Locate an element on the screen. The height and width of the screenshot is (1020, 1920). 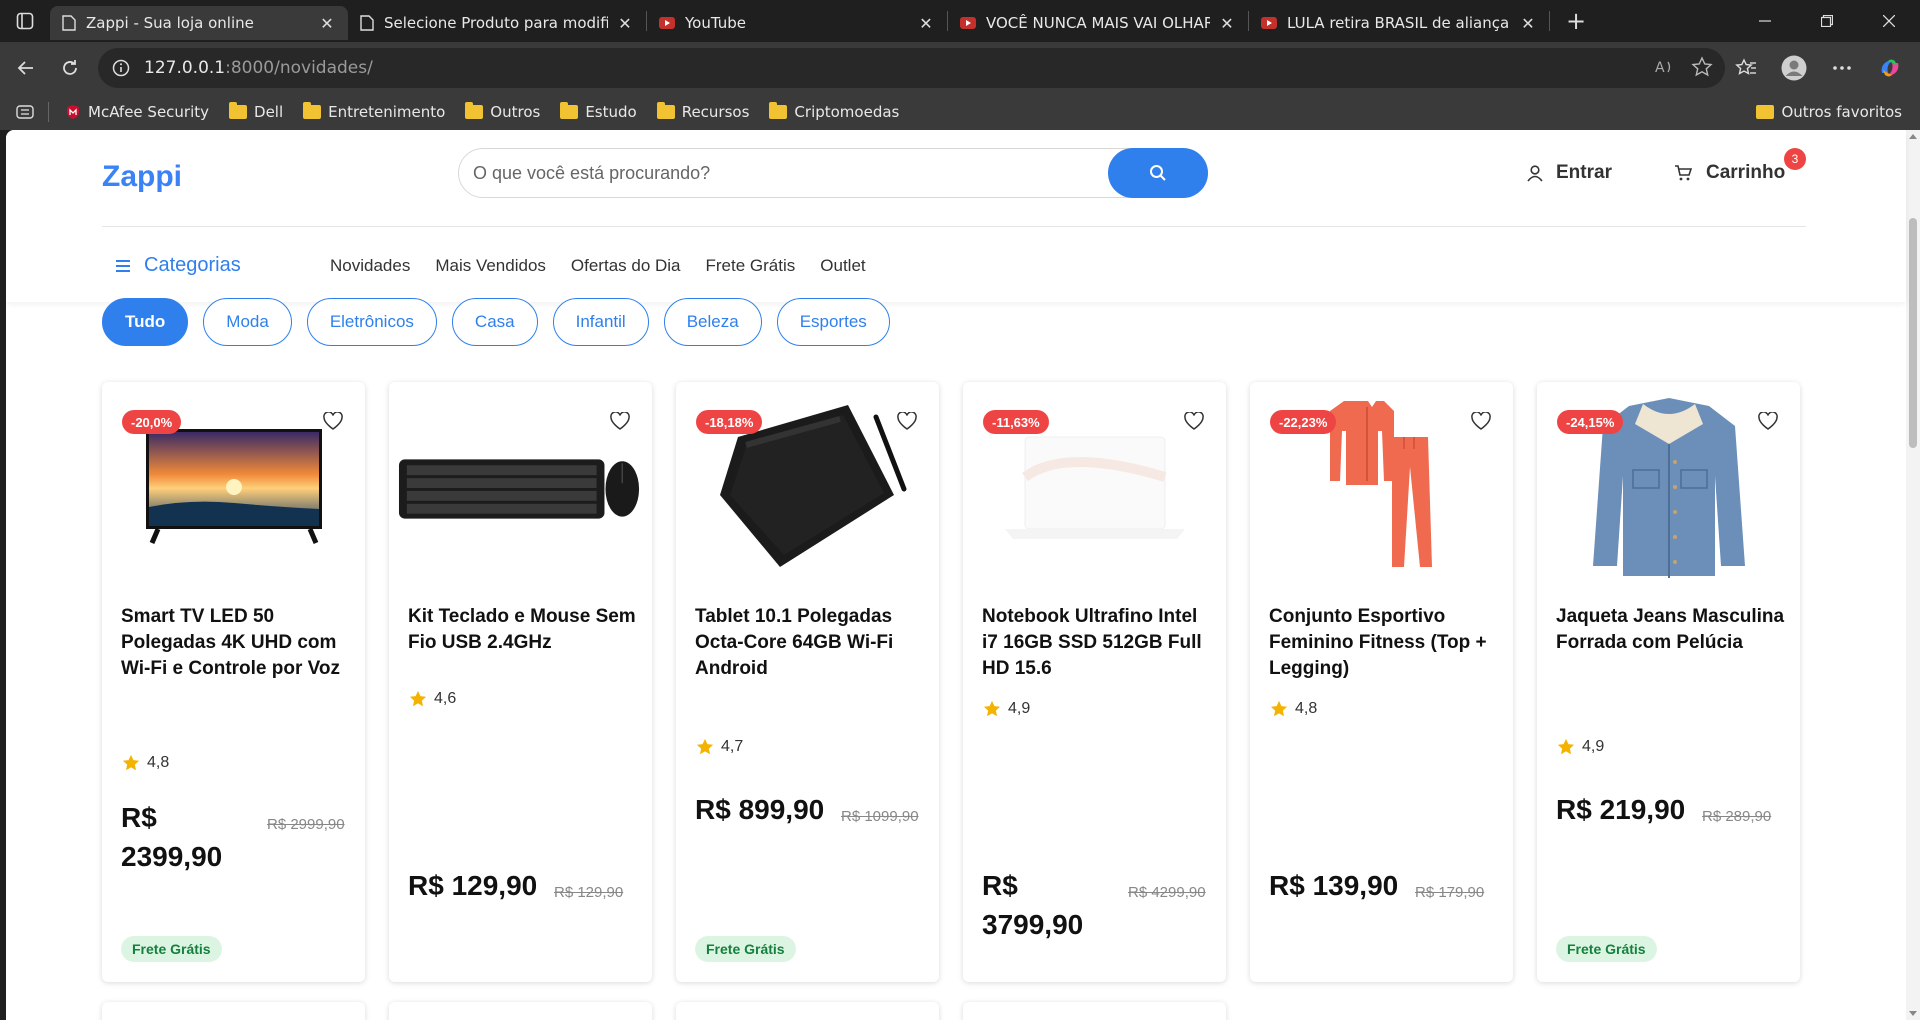
filter-chip-tudo: Tudo is located at coordinates (145, 322).